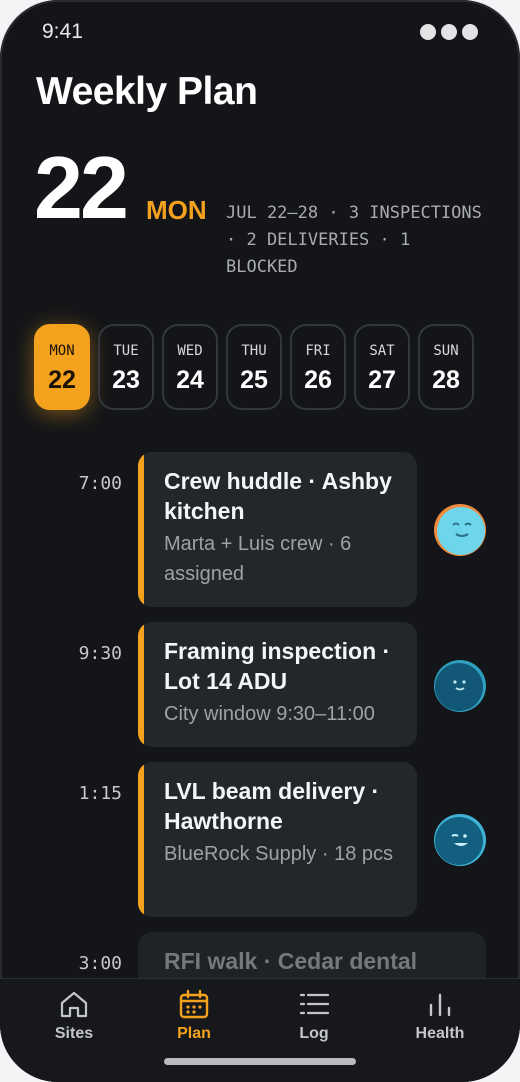  Describe the element at coordinates (440, 1033) in the screenshot. I see `tab-label: Health` at that location.